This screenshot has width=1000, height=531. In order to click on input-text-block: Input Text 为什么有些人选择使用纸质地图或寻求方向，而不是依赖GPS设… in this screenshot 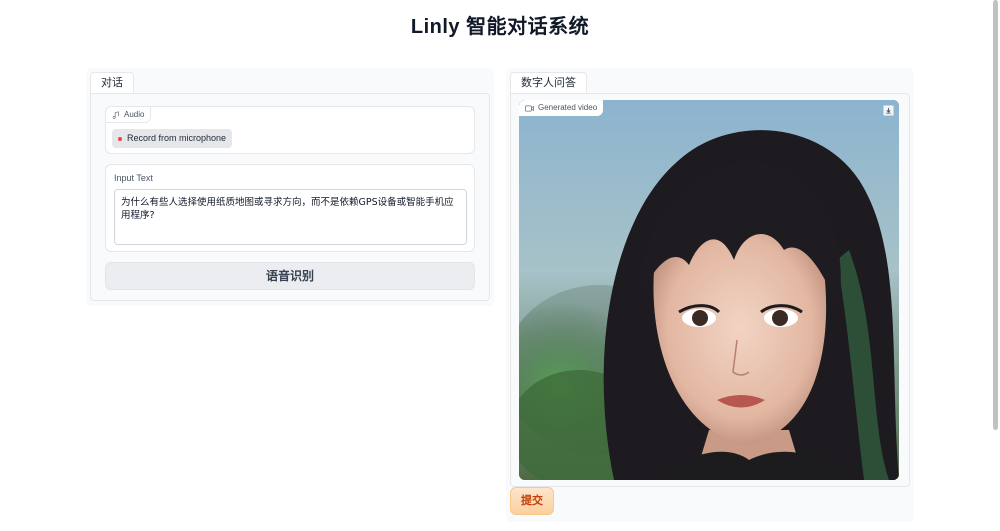, I will do `click(290, 208)`.